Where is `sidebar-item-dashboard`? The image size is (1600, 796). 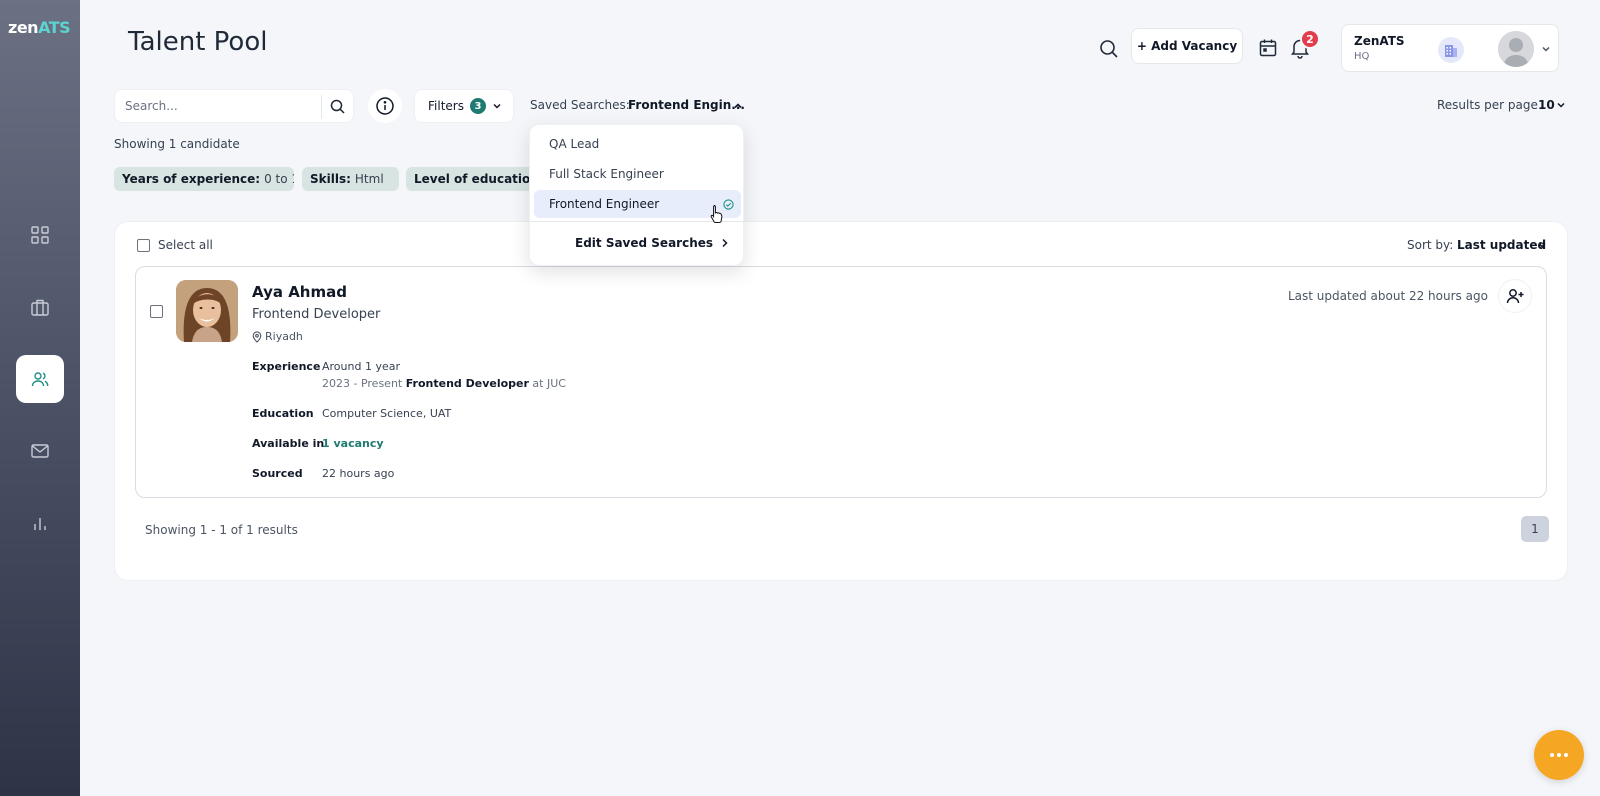 sidebar-item-dashboard is located at coordinates (40, 235).